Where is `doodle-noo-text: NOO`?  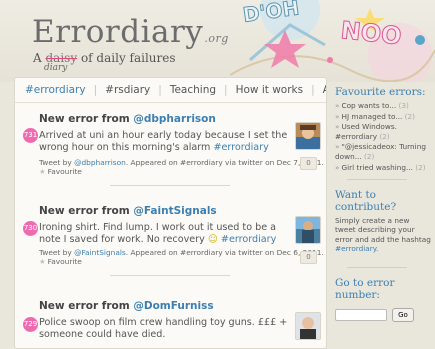
doodle-noo-text: NOO is located at coordinates (370, 33).